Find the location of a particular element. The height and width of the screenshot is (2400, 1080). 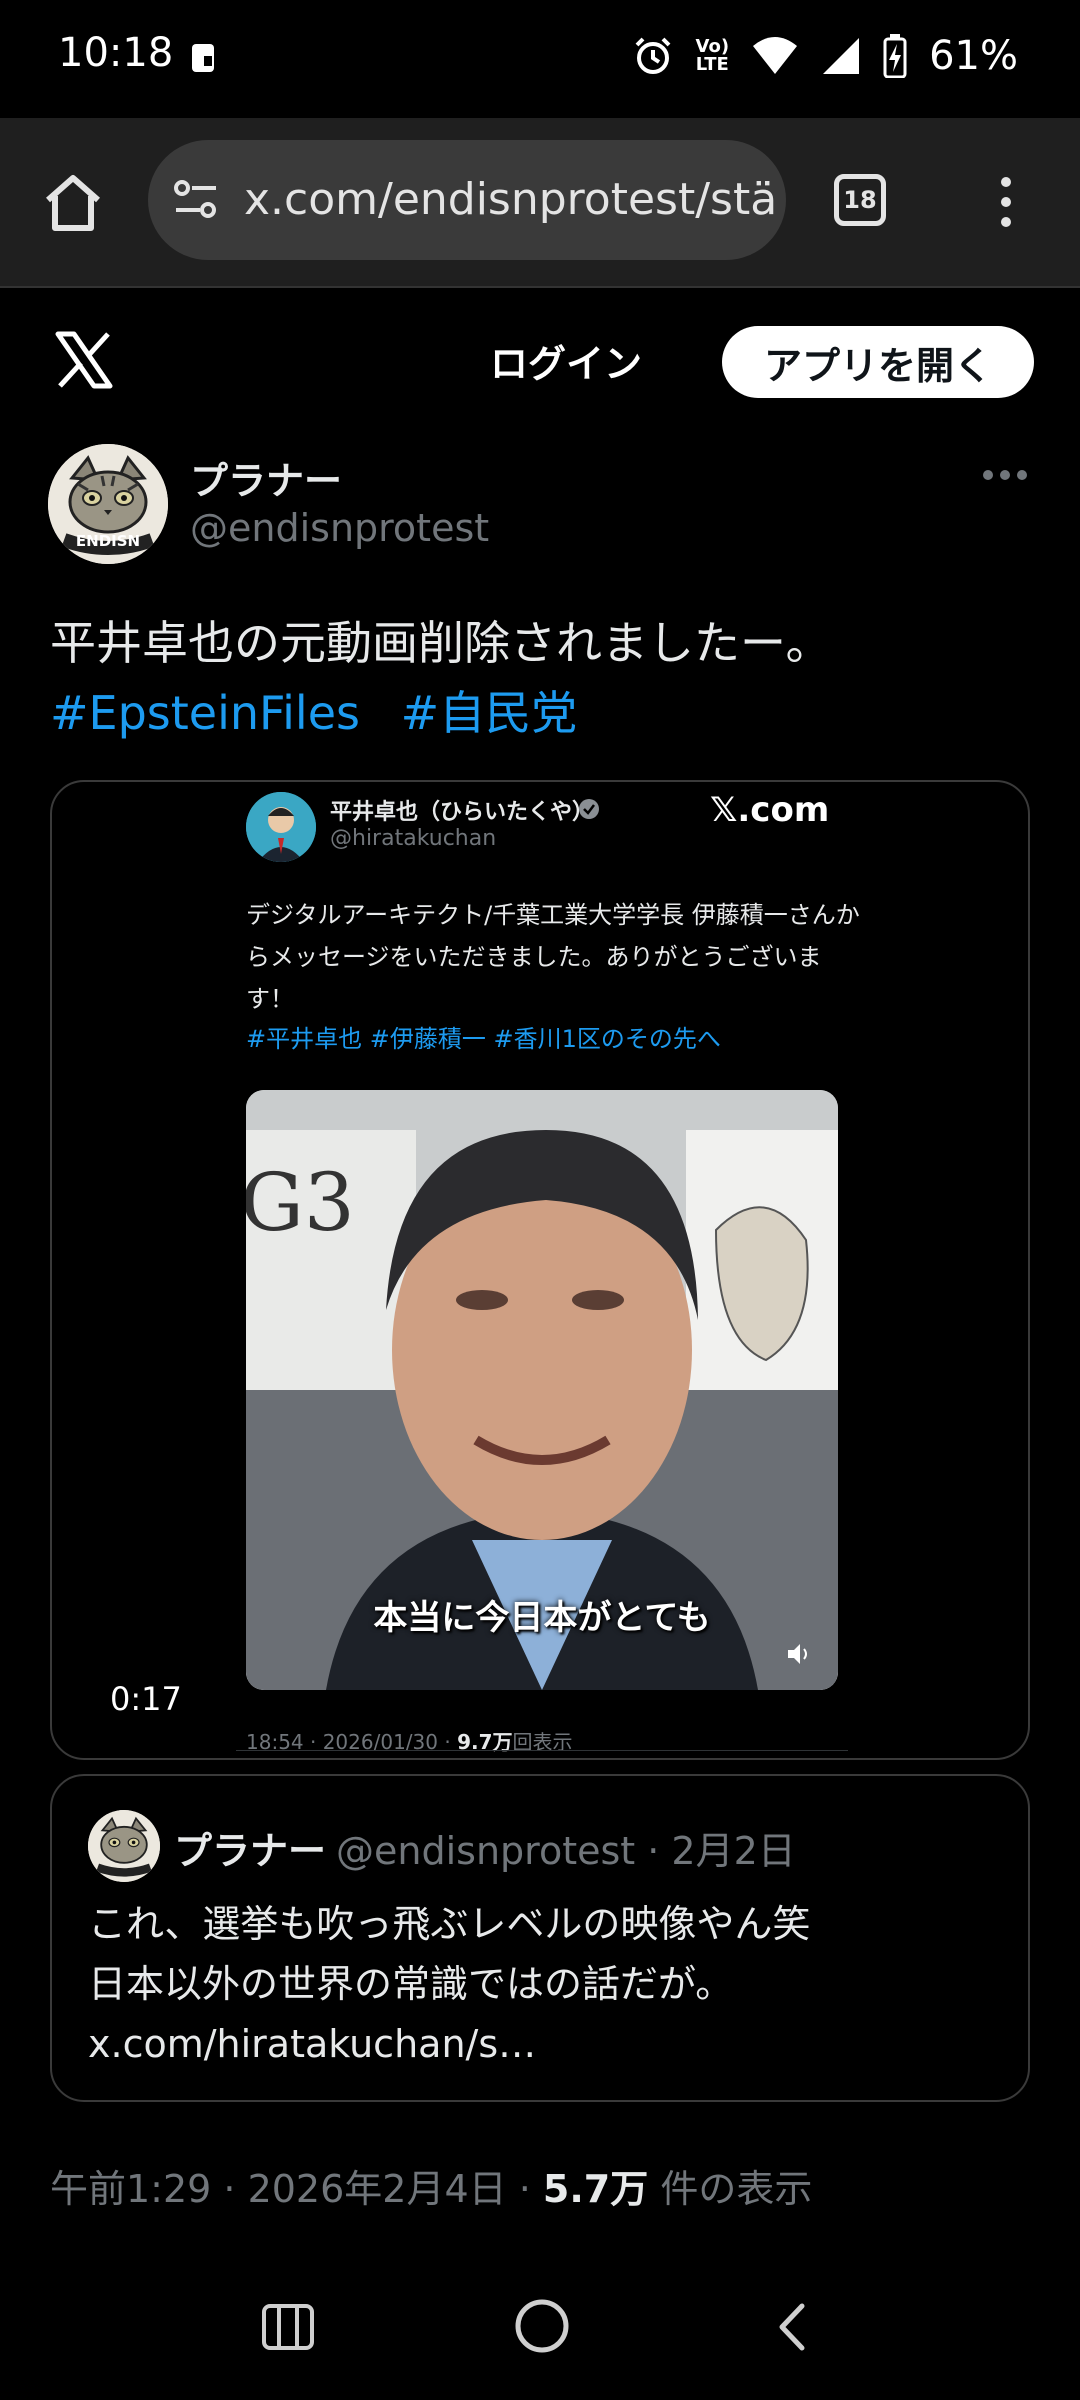

home-circle-icon is located at coordinates (542, 2326).